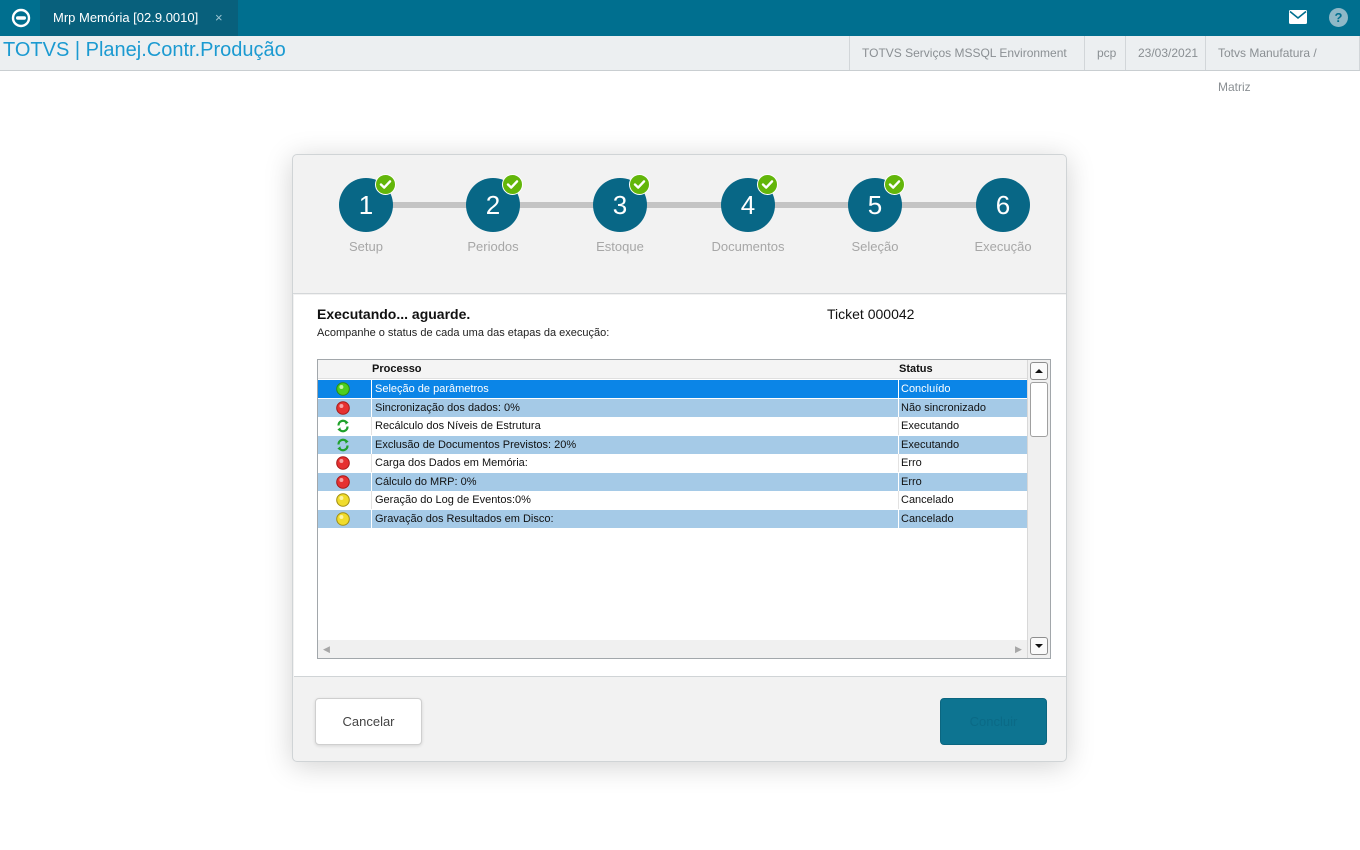  What do you see at coordinates (1298, 17) in the screenshot?
I see `mail-icon` at bounding box center [1298, 17].